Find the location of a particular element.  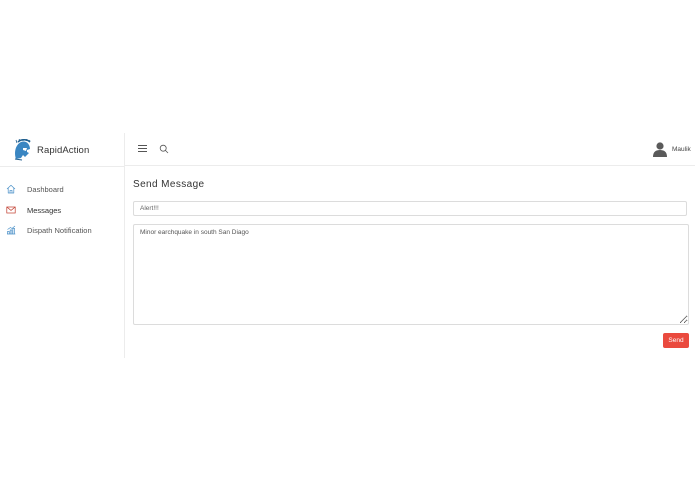

brand-name: RapidAction is located at coordinates (63, 150).